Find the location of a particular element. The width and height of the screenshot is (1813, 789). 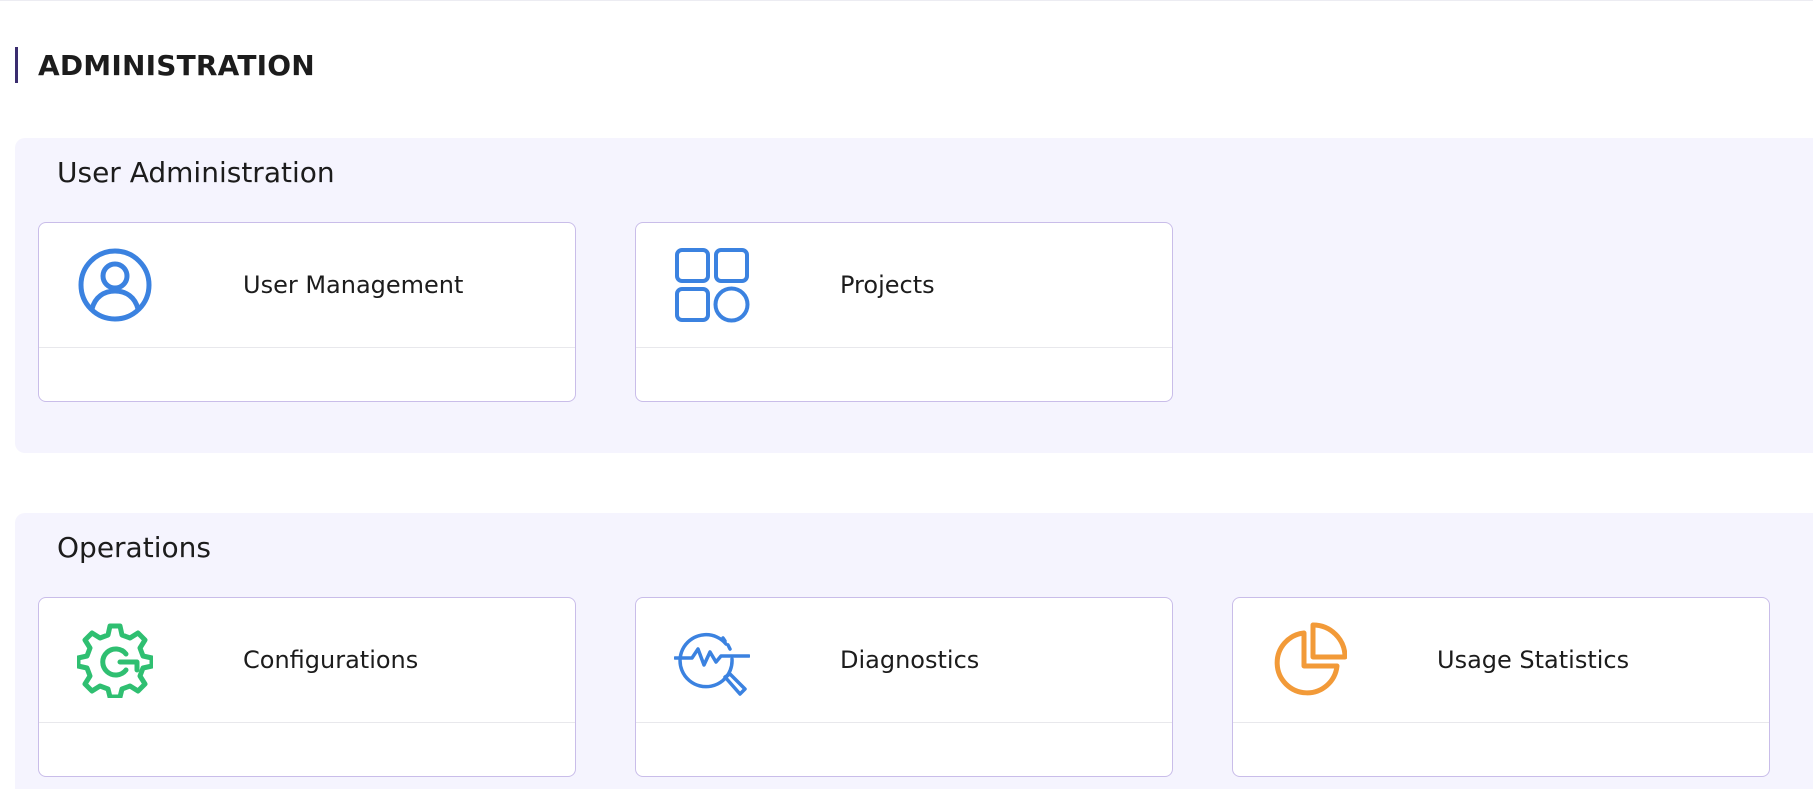

page-header: ADMINISTRATION is located at coordinates (165, 65).